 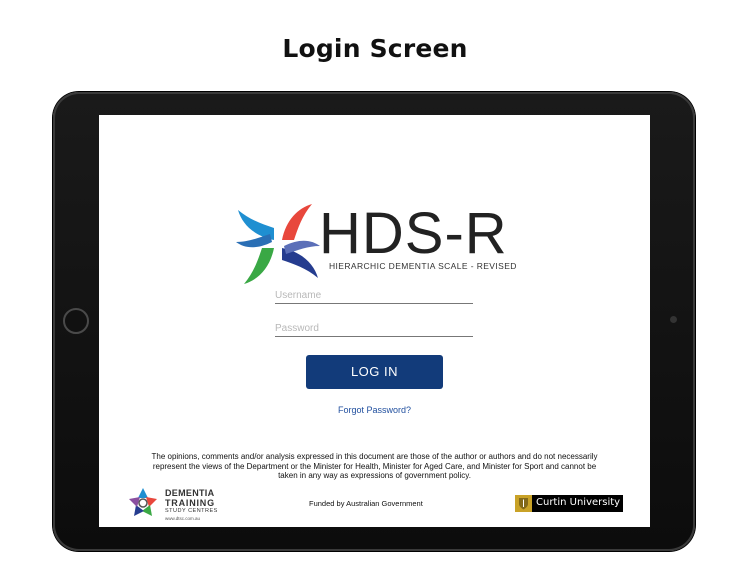 What do you see at coordinates (578, 502) in the screenshot?
I see `curtin-label: Curtin University` at bounding box center [578, 502].